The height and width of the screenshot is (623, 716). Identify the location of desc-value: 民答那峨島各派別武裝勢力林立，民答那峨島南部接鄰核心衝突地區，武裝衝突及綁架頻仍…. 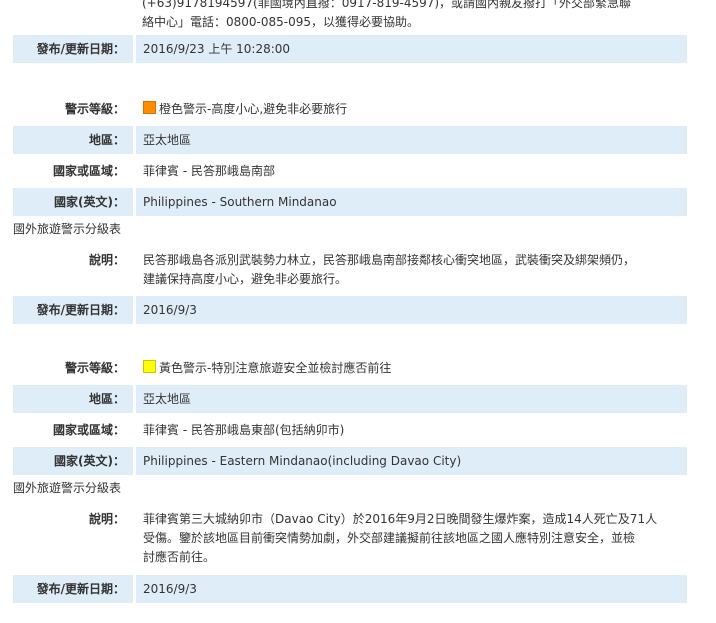
(410, 271).